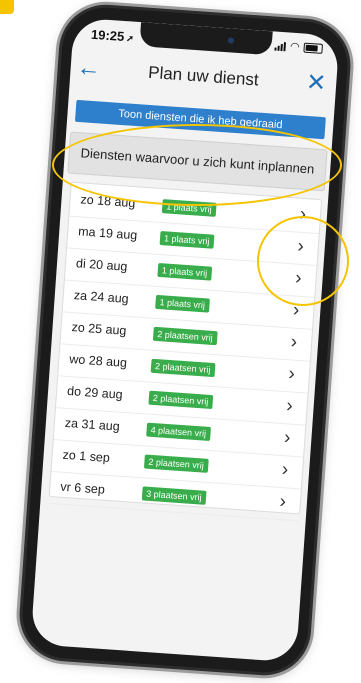  What do you see at coordinates (107, 35) in the screenshot?
I see `status-time-text: 19:25` at bounding box center [107, 35].